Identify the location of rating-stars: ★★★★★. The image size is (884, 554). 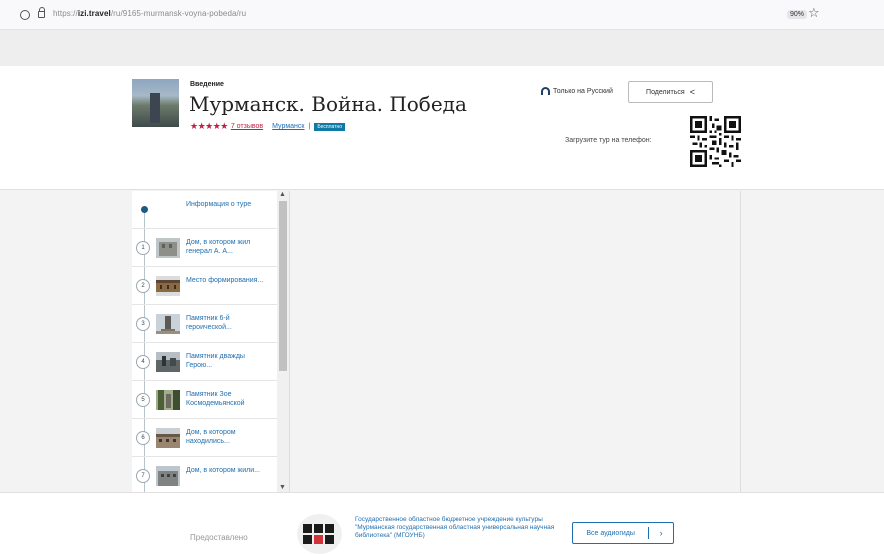
(209, 126).